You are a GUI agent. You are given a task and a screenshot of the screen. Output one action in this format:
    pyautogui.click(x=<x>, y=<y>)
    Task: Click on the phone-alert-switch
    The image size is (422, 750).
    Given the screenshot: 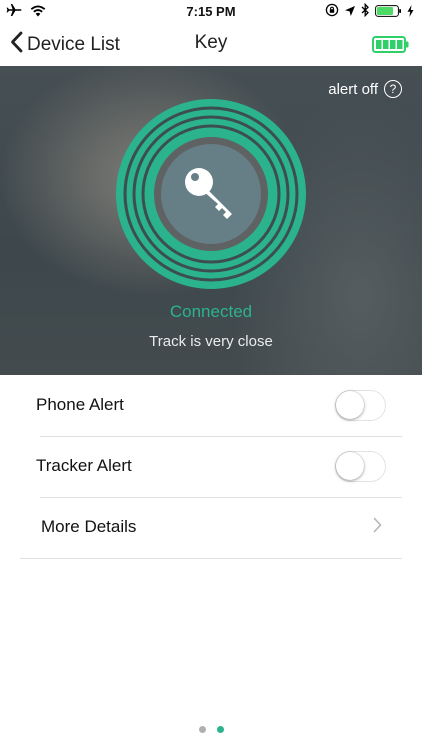 What is the action you would take?
    pyautogui.click(x=360, y=405)
    